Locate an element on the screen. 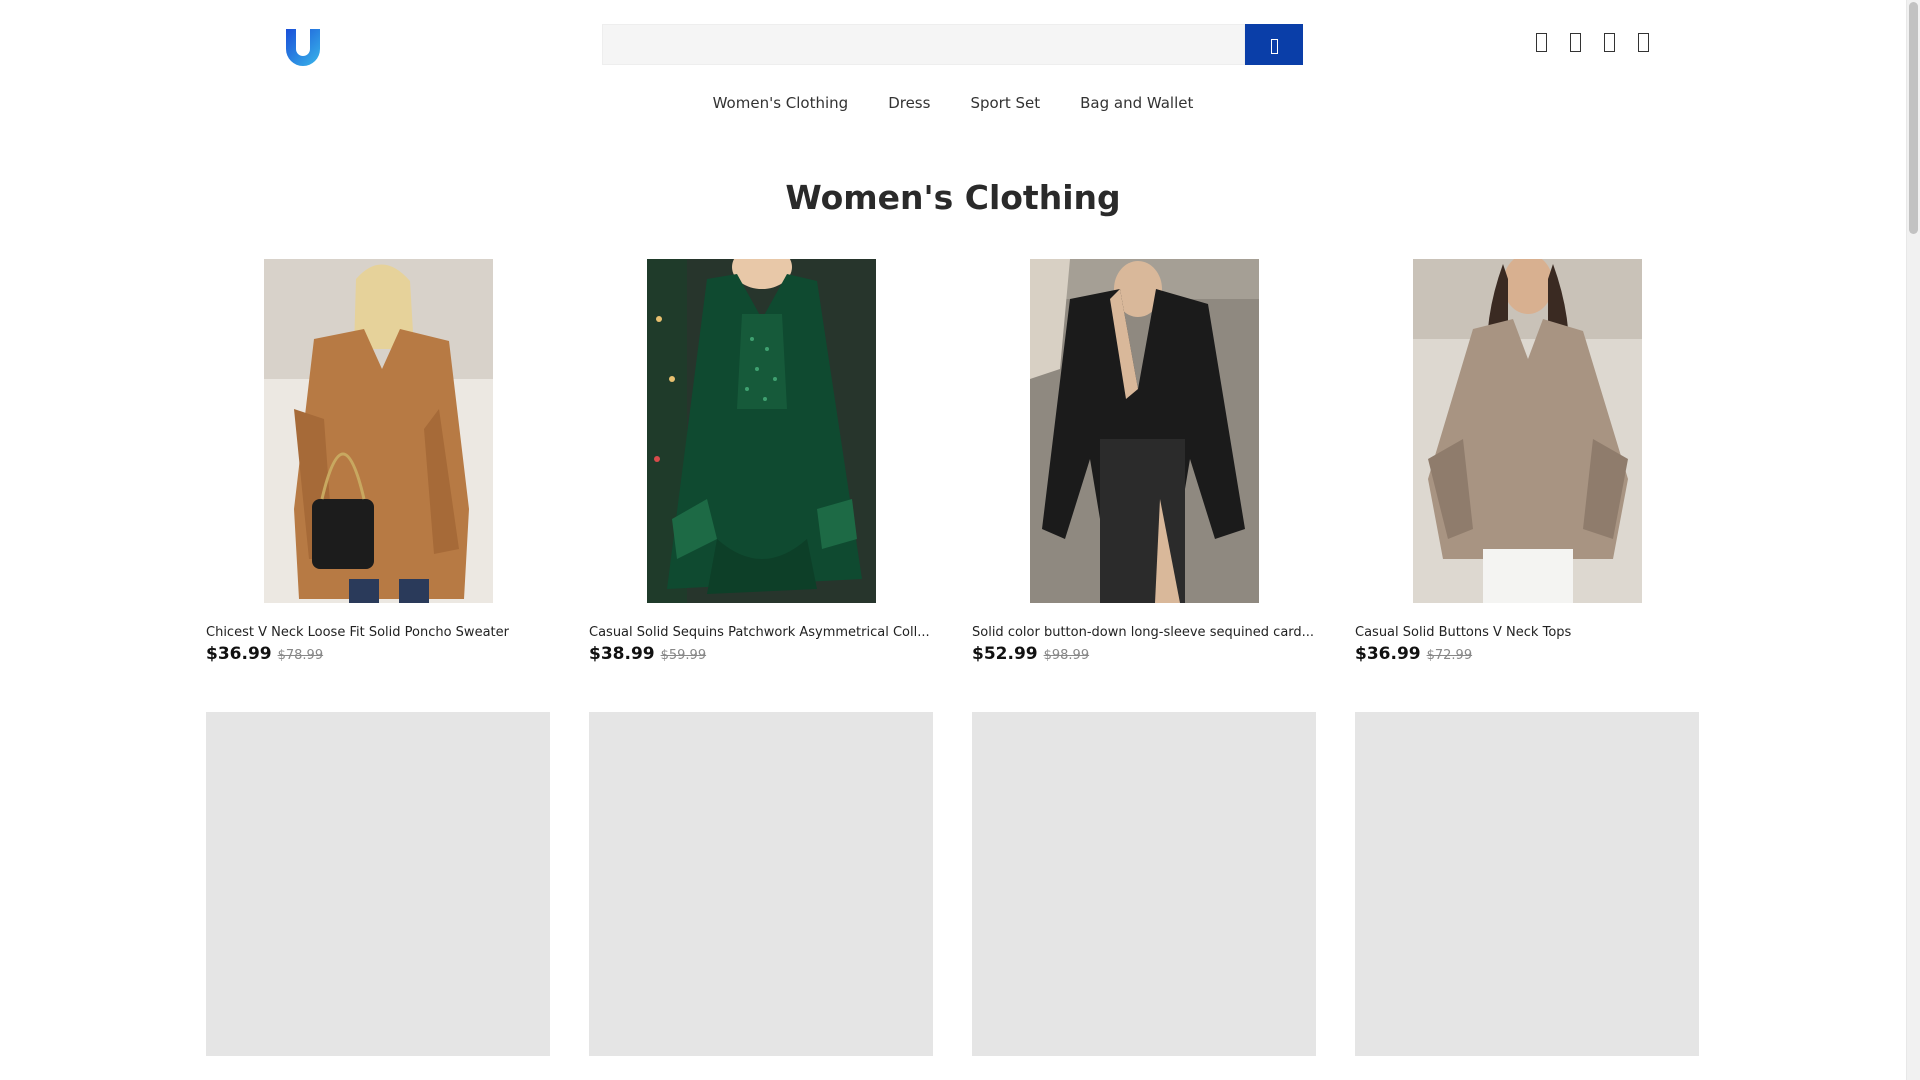 Image resolution: width=1920 pixels, height=1080 pixels. search-button is located at coordinates (1274, 44).